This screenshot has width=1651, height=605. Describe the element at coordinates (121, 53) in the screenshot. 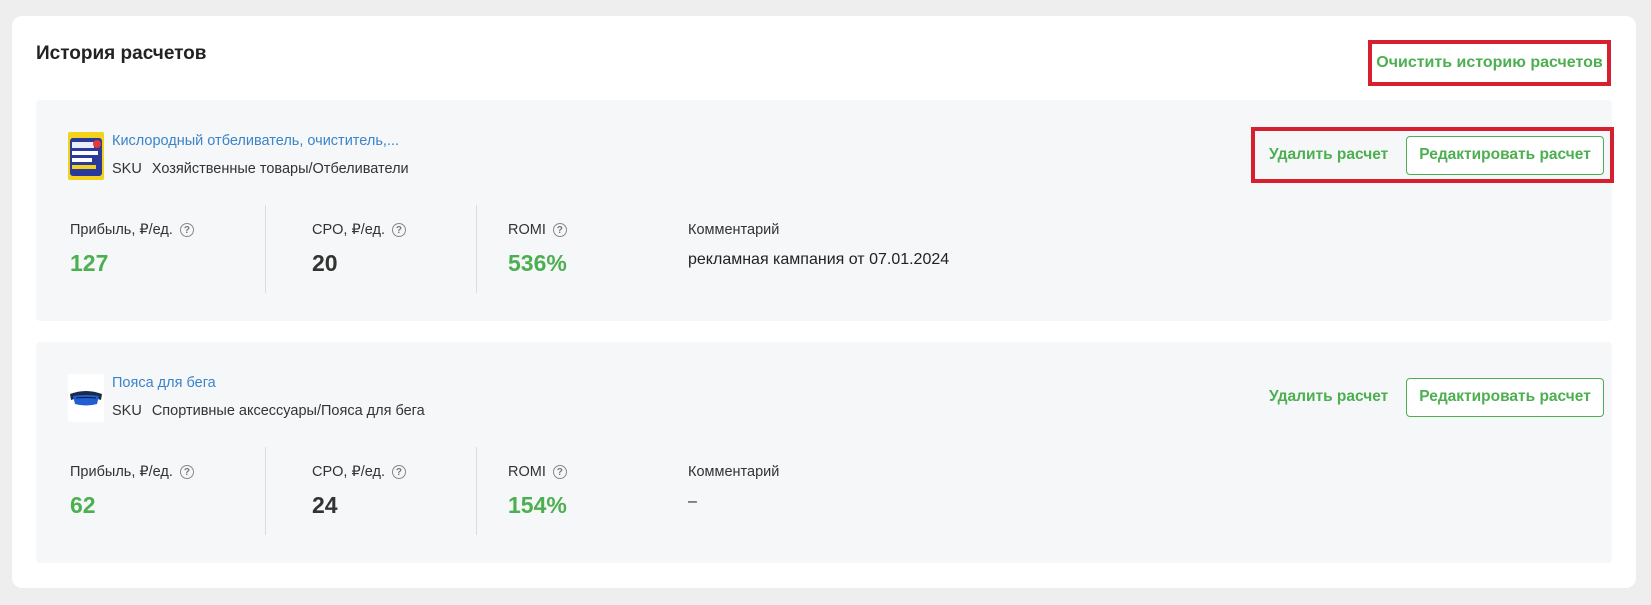

I see `page-title: История расчетов` at that location.